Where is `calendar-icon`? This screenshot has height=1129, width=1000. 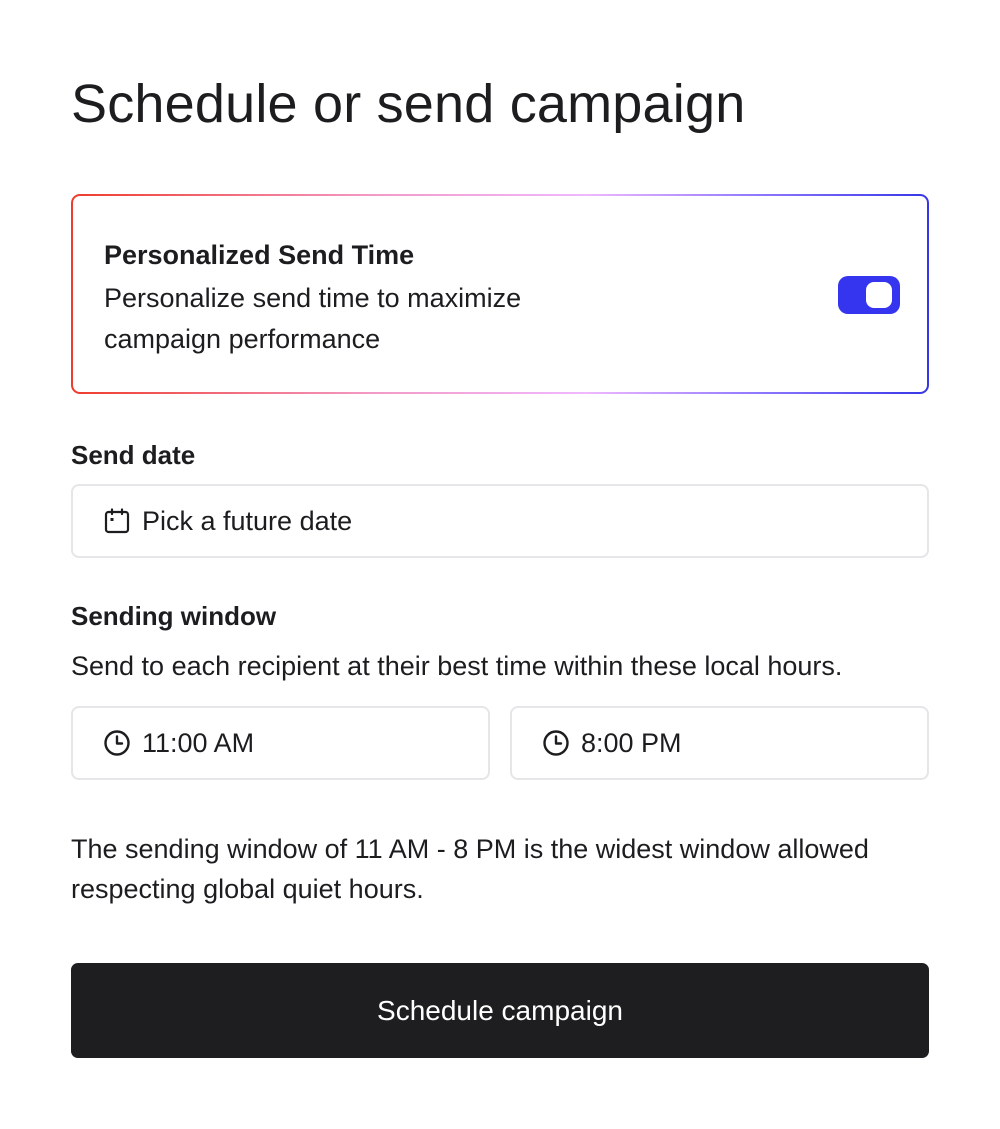 calendar-icon is located at coordinates (117, 521).